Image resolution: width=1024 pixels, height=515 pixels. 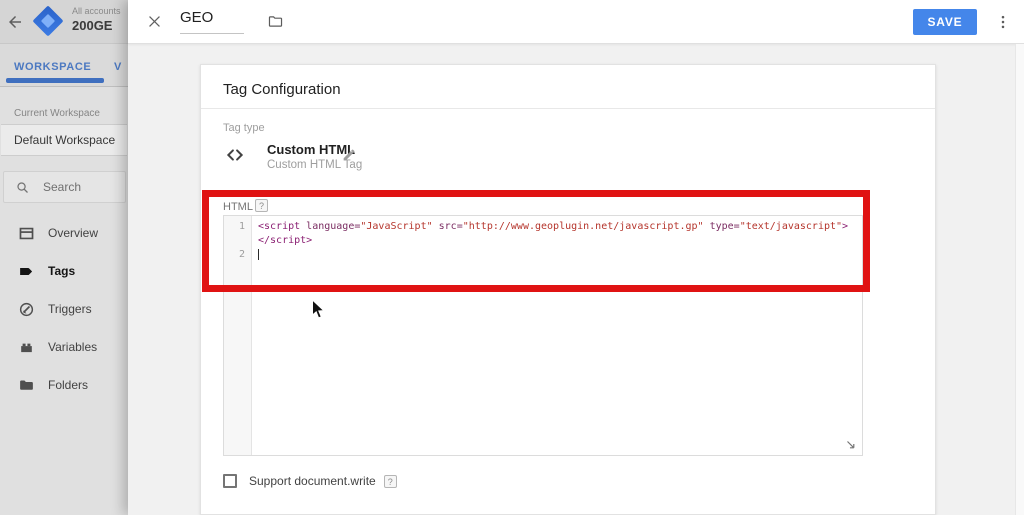 I want to click on app-header: All accounts 200GE, so click(x=64, y=22).